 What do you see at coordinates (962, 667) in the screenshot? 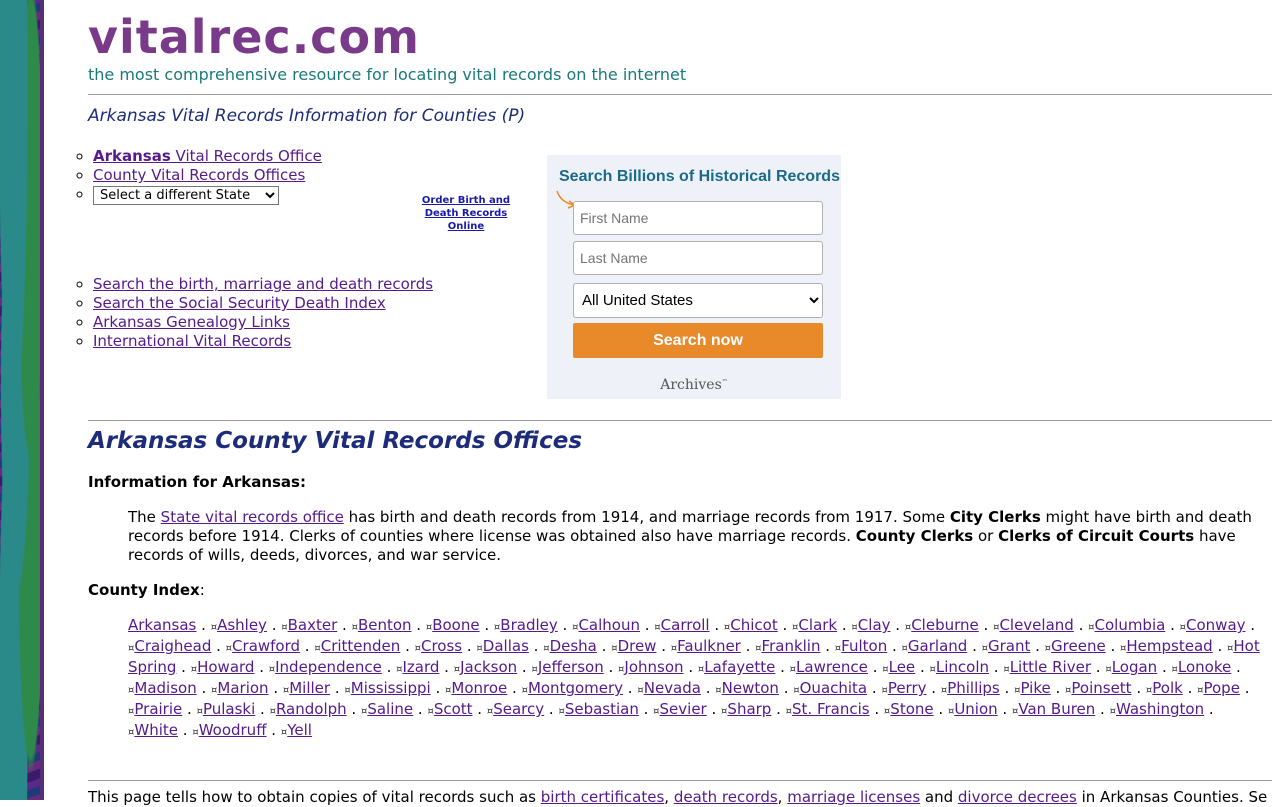
I see `county-link: Lincoln` at bounding box center [962, 667].